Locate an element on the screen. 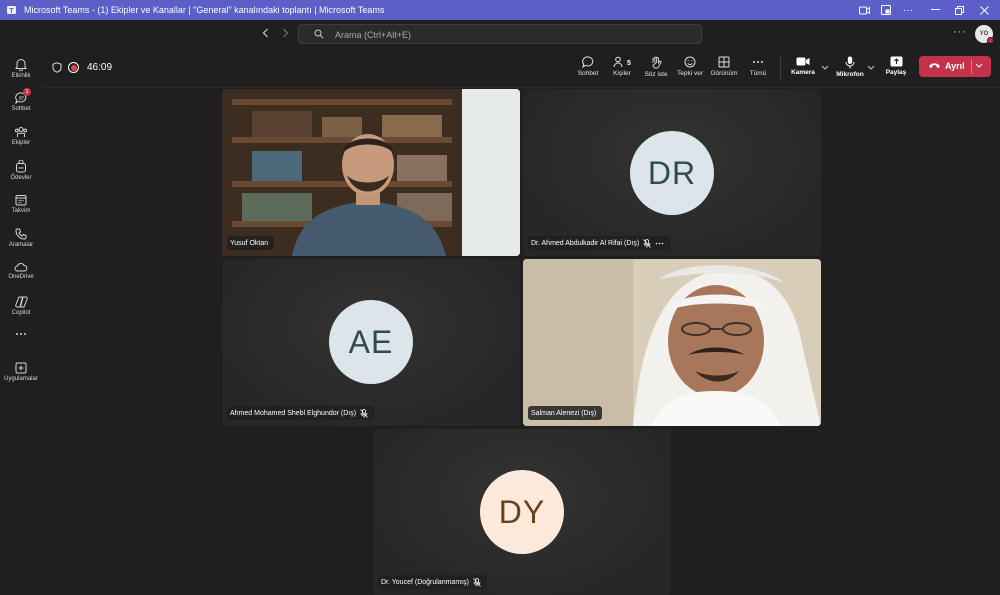 The image size is (1000, 595). search-bar-row: Arama (Ctrl+Alt+E) ··· YO is located at coordinates (500, 34).